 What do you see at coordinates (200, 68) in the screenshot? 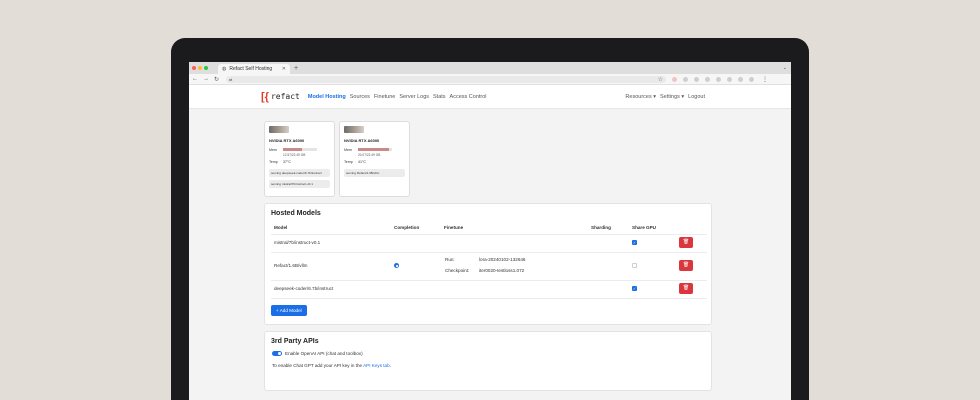
I see `minimize-window-button` at bounding box center [200, 68].